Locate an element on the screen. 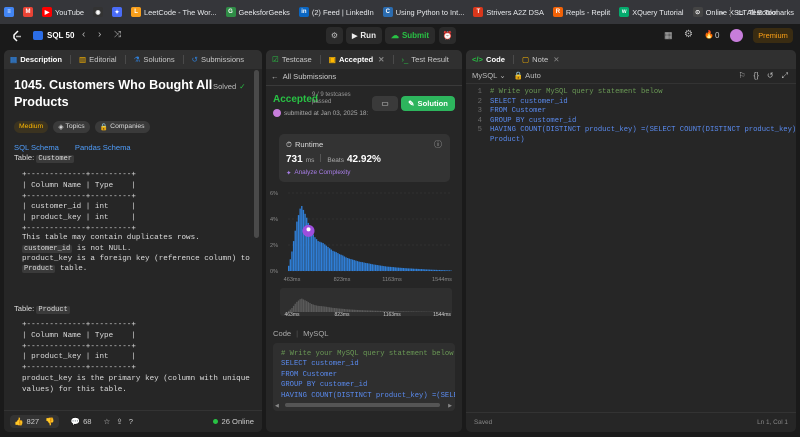 The width and height of the screenshot is (800, 437). tab-note: ▢ Note ✕ is located at coordinates (541, 59).